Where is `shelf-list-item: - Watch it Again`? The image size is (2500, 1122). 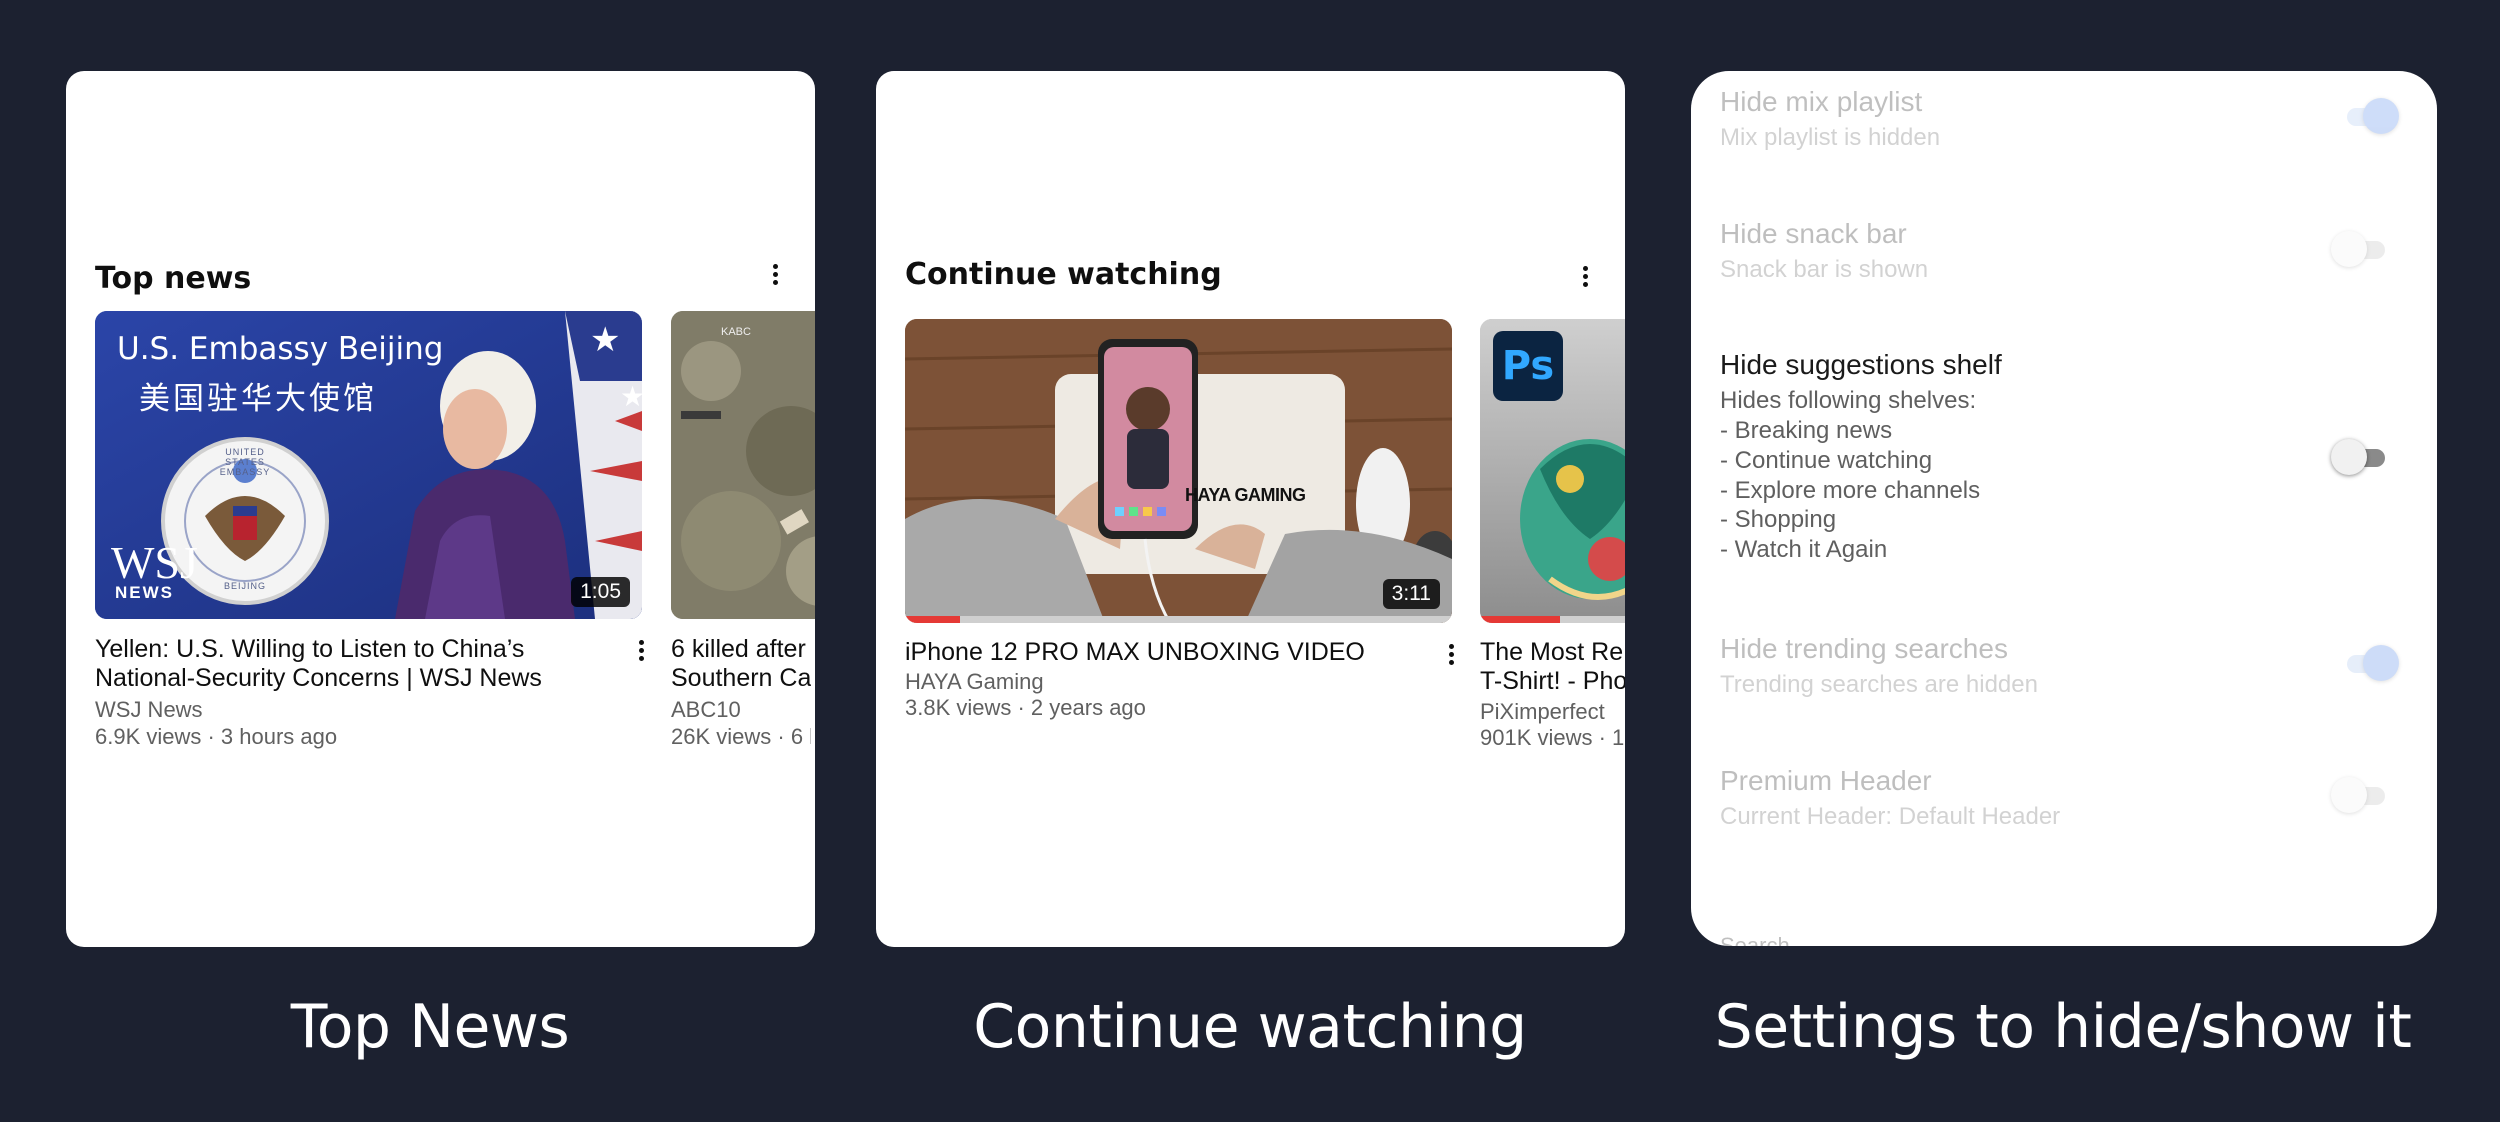
shelf-list-item: - Watch it Again is located at coordinates (1804, 549).